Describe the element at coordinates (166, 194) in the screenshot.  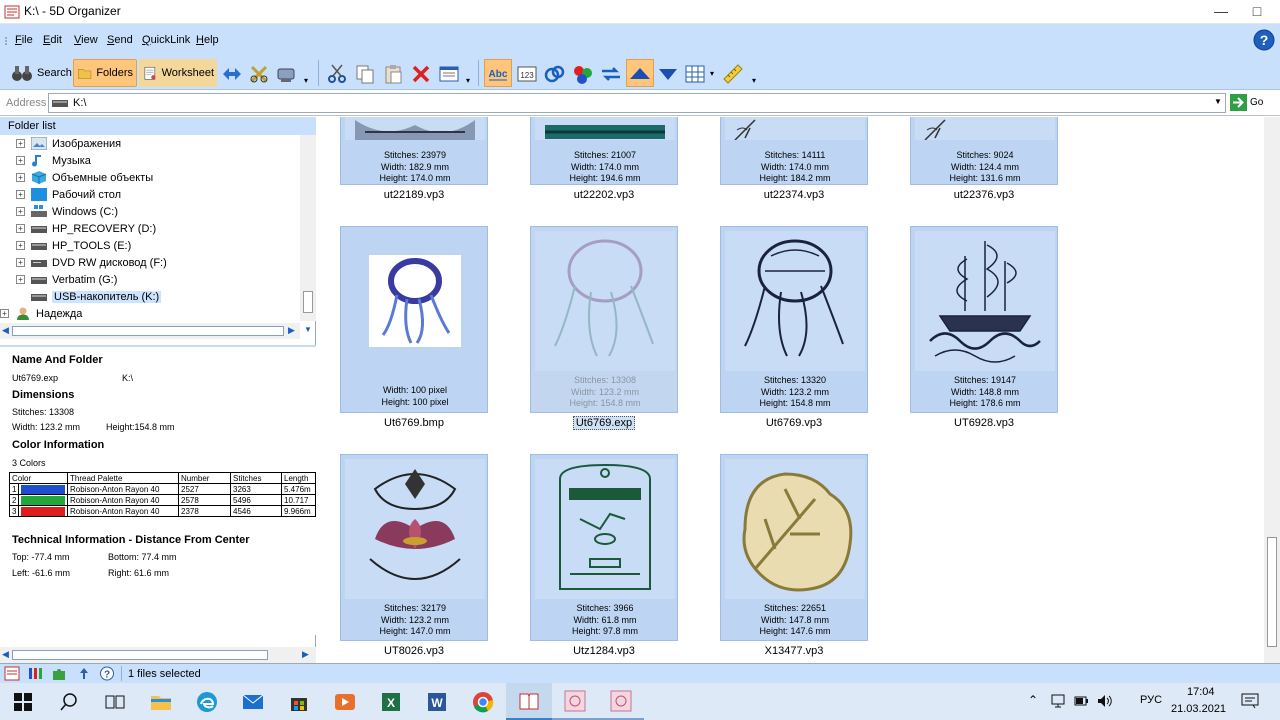
I see `tree-item-desktop: + Рабочий стол` at that location.